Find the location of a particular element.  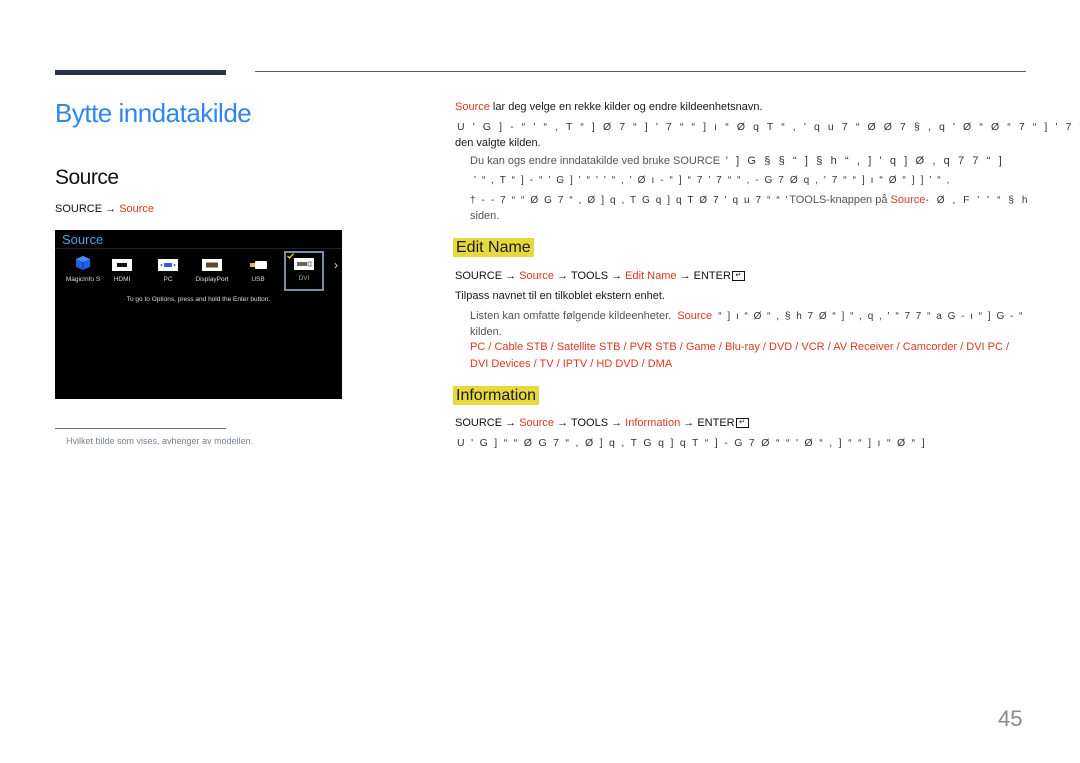

tv-source-title: Source is located at coordinates (83, 239).